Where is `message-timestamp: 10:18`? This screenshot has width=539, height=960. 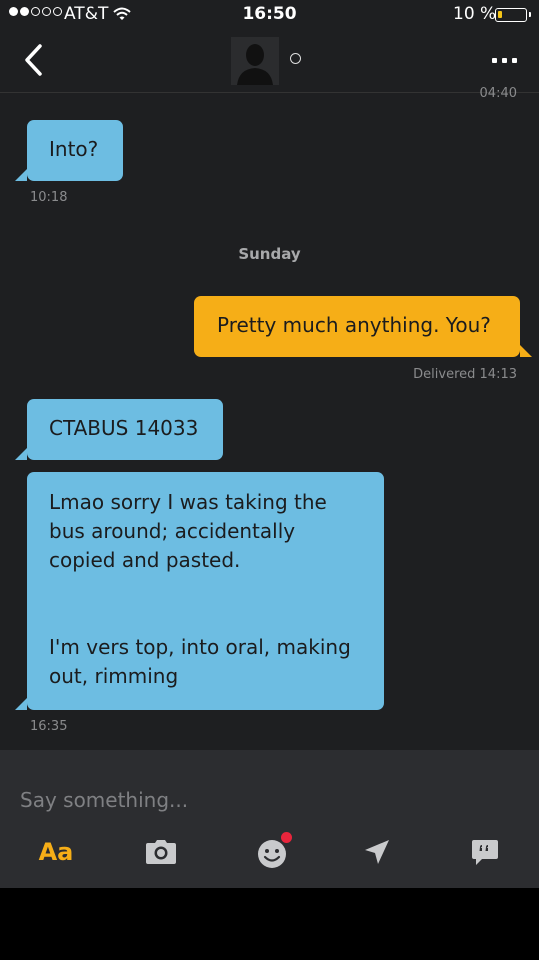 message-timestamp: 10:18 is located at coordinates (49, 197).